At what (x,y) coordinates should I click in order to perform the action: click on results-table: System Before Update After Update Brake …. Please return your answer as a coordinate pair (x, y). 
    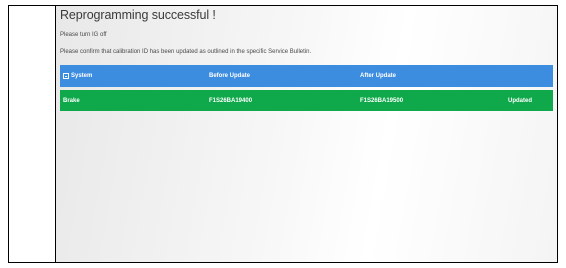
    Looking at the image, I should click on (306, 88).